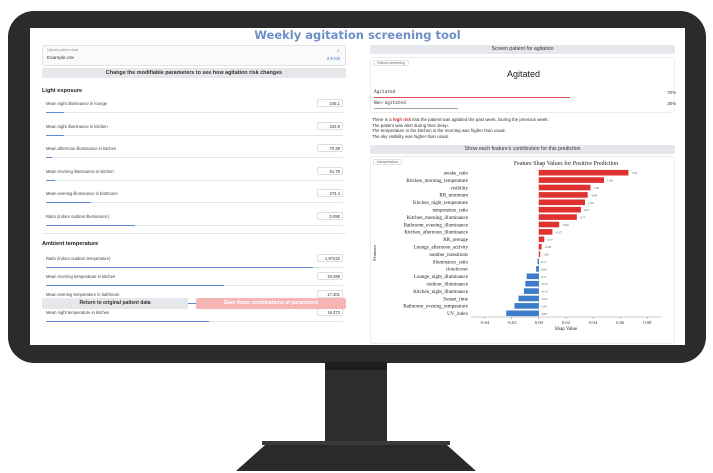 This screenshot has height=473, width=713. I want to click on slider-value-input: 274.4, so click(330, 193).